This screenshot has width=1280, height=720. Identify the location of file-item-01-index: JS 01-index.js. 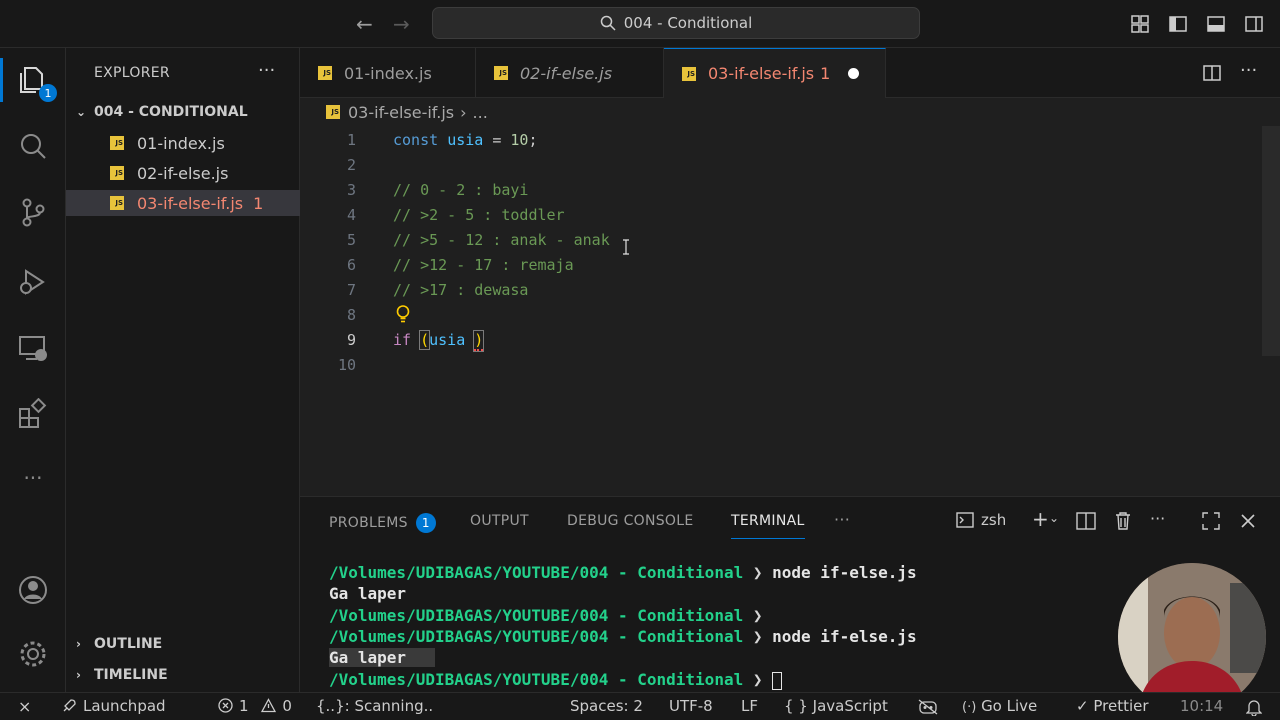
(183, 143).